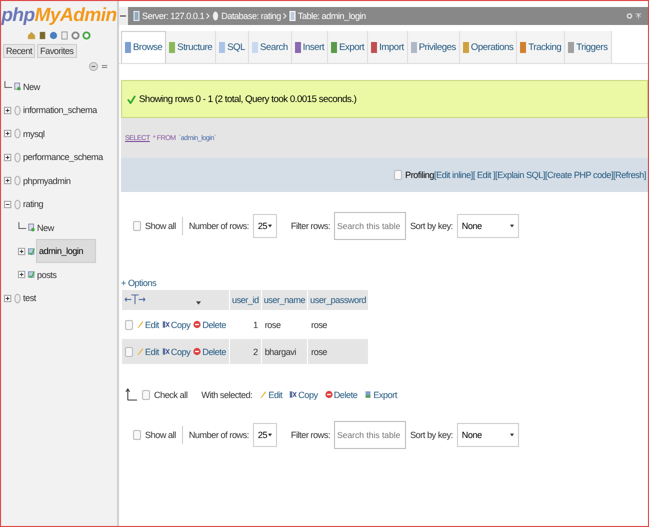 The height and width of the screenshot is (527, 649). I want to click on bracketed-link: [Explain SQL], so click(520, 175).